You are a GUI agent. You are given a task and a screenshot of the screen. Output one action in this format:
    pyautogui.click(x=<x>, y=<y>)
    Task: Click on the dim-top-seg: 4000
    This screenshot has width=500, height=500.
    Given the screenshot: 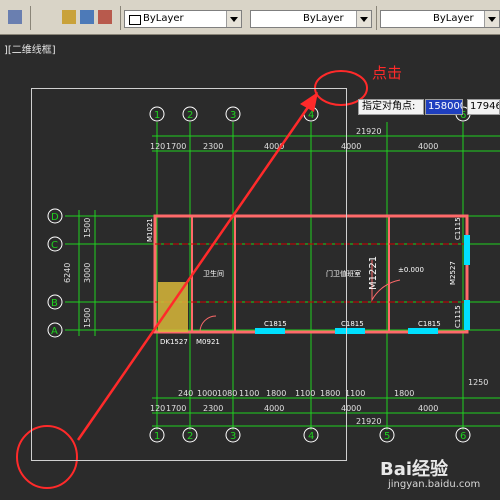 What is the action you would take?
    pyautogui.click(x=428, y=146)
    